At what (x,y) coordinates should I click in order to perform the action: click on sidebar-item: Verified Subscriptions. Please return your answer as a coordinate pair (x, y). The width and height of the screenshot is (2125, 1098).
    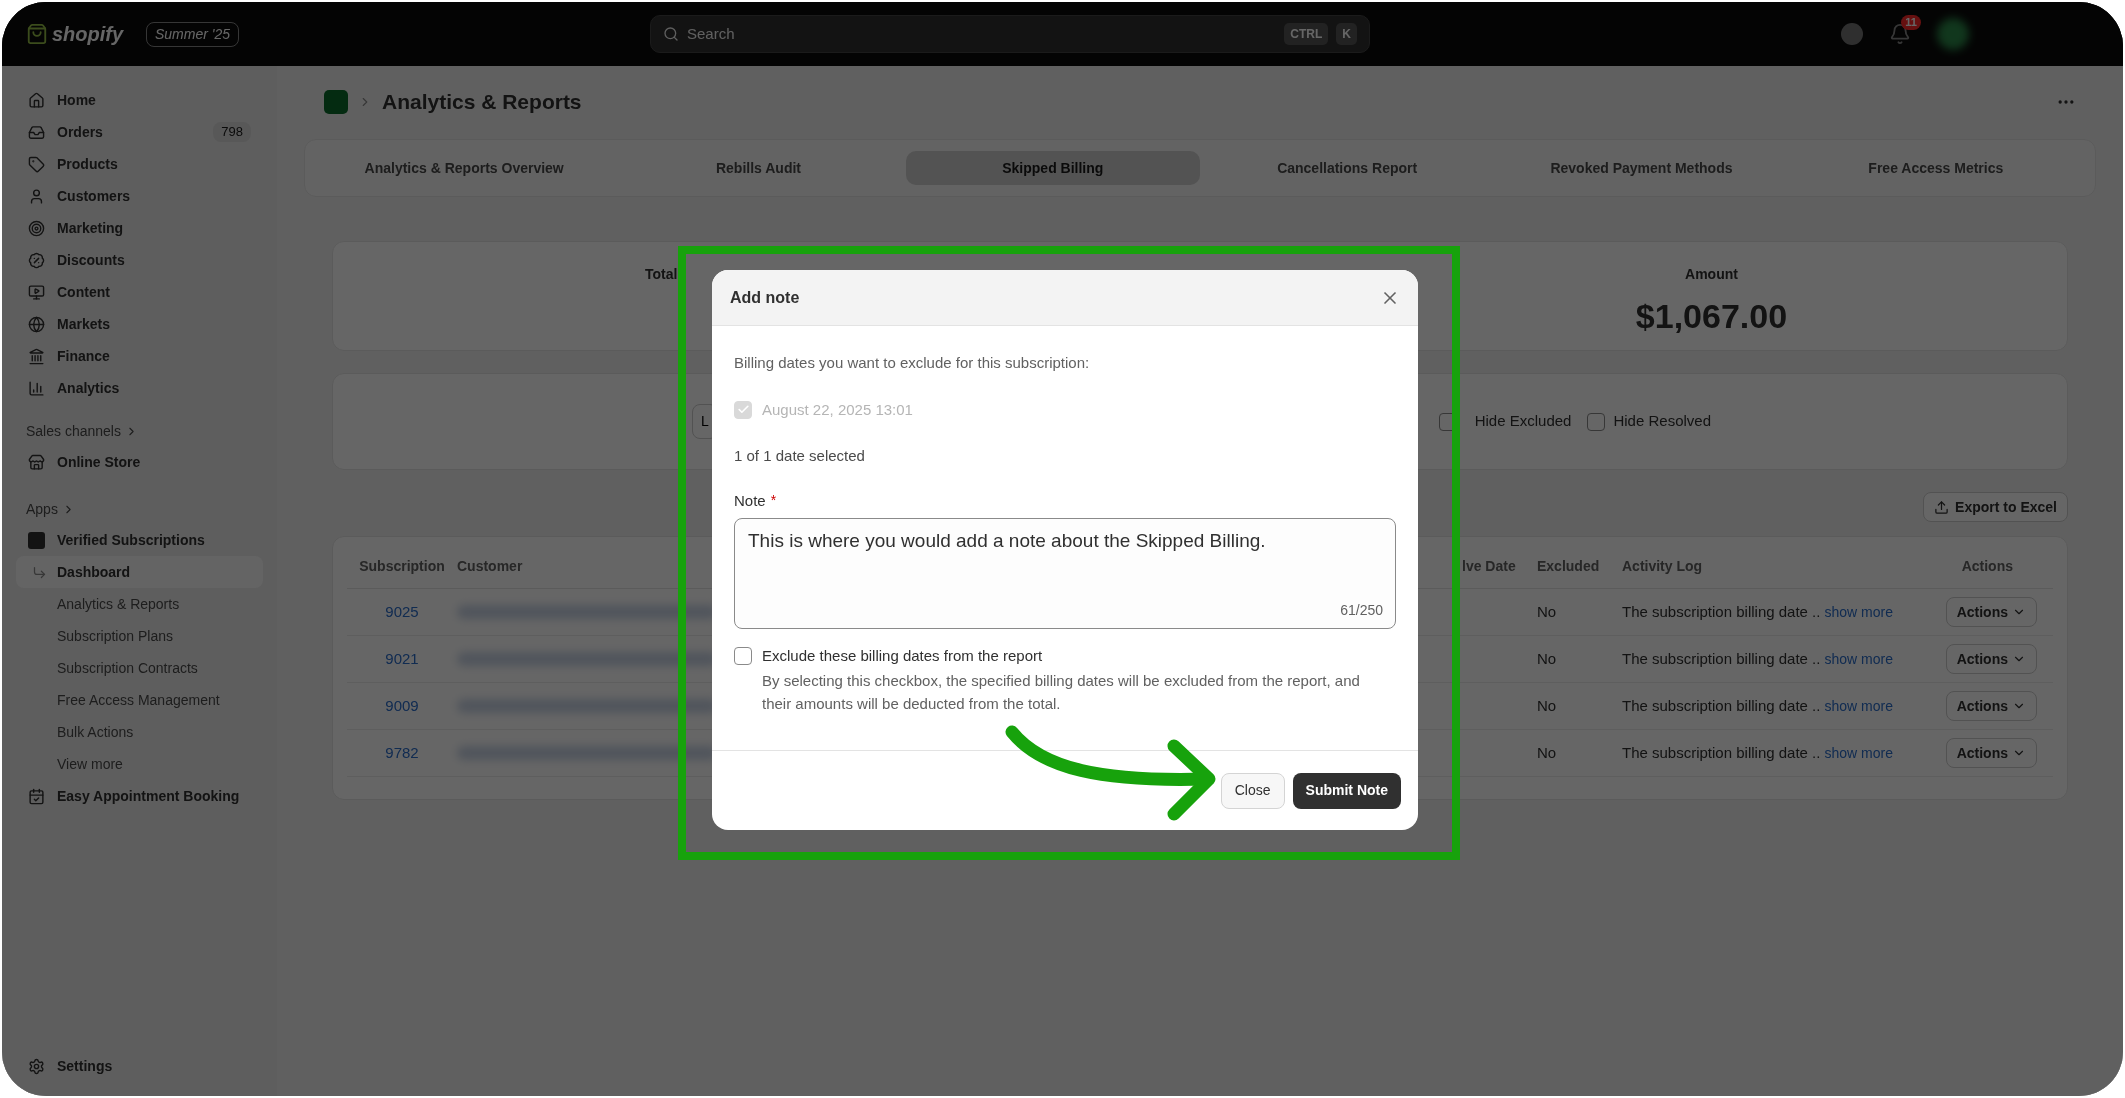
    Looking at the image, I should click on (139, 540).